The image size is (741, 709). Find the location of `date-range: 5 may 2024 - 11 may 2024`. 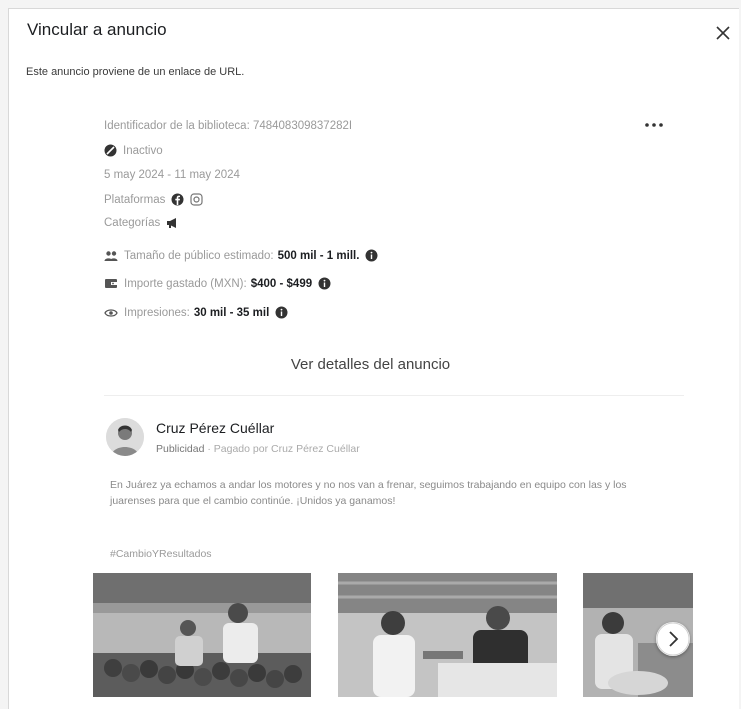

date-range: 5 may 2024 - 11 may 2024 is located at coordinates (172, 175).